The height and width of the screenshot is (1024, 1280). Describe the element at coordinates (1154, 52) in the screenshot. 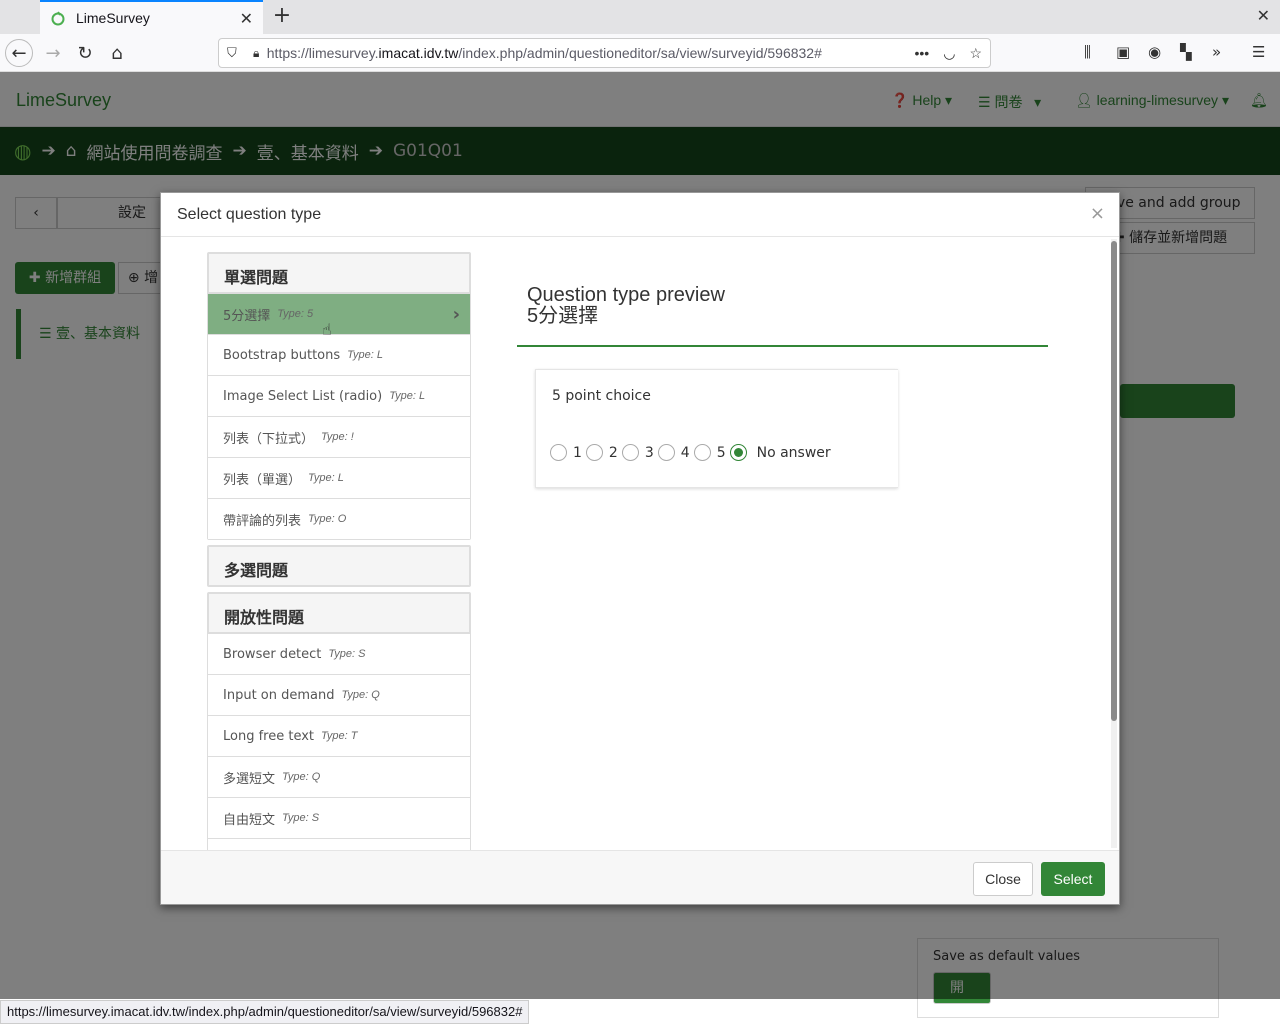

I see `account-icon: ◉` at that location.